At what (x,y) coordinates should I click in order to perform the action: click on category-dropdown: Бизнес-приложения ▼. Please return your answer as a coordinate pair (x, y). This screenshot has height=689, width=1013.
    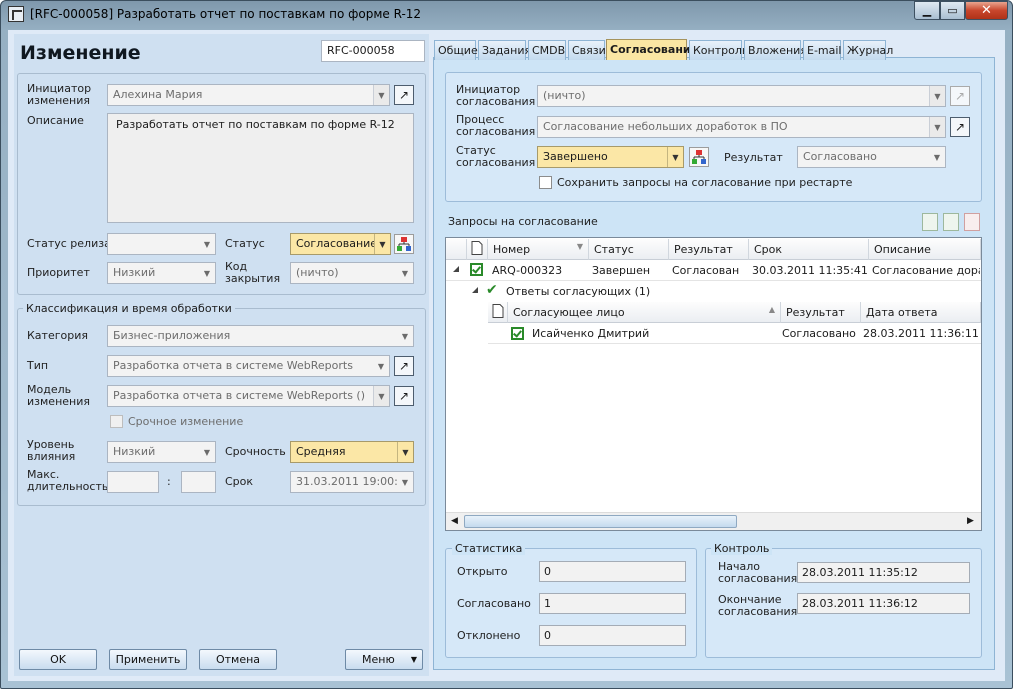
    Looking at the image, I should click on (260, 336).